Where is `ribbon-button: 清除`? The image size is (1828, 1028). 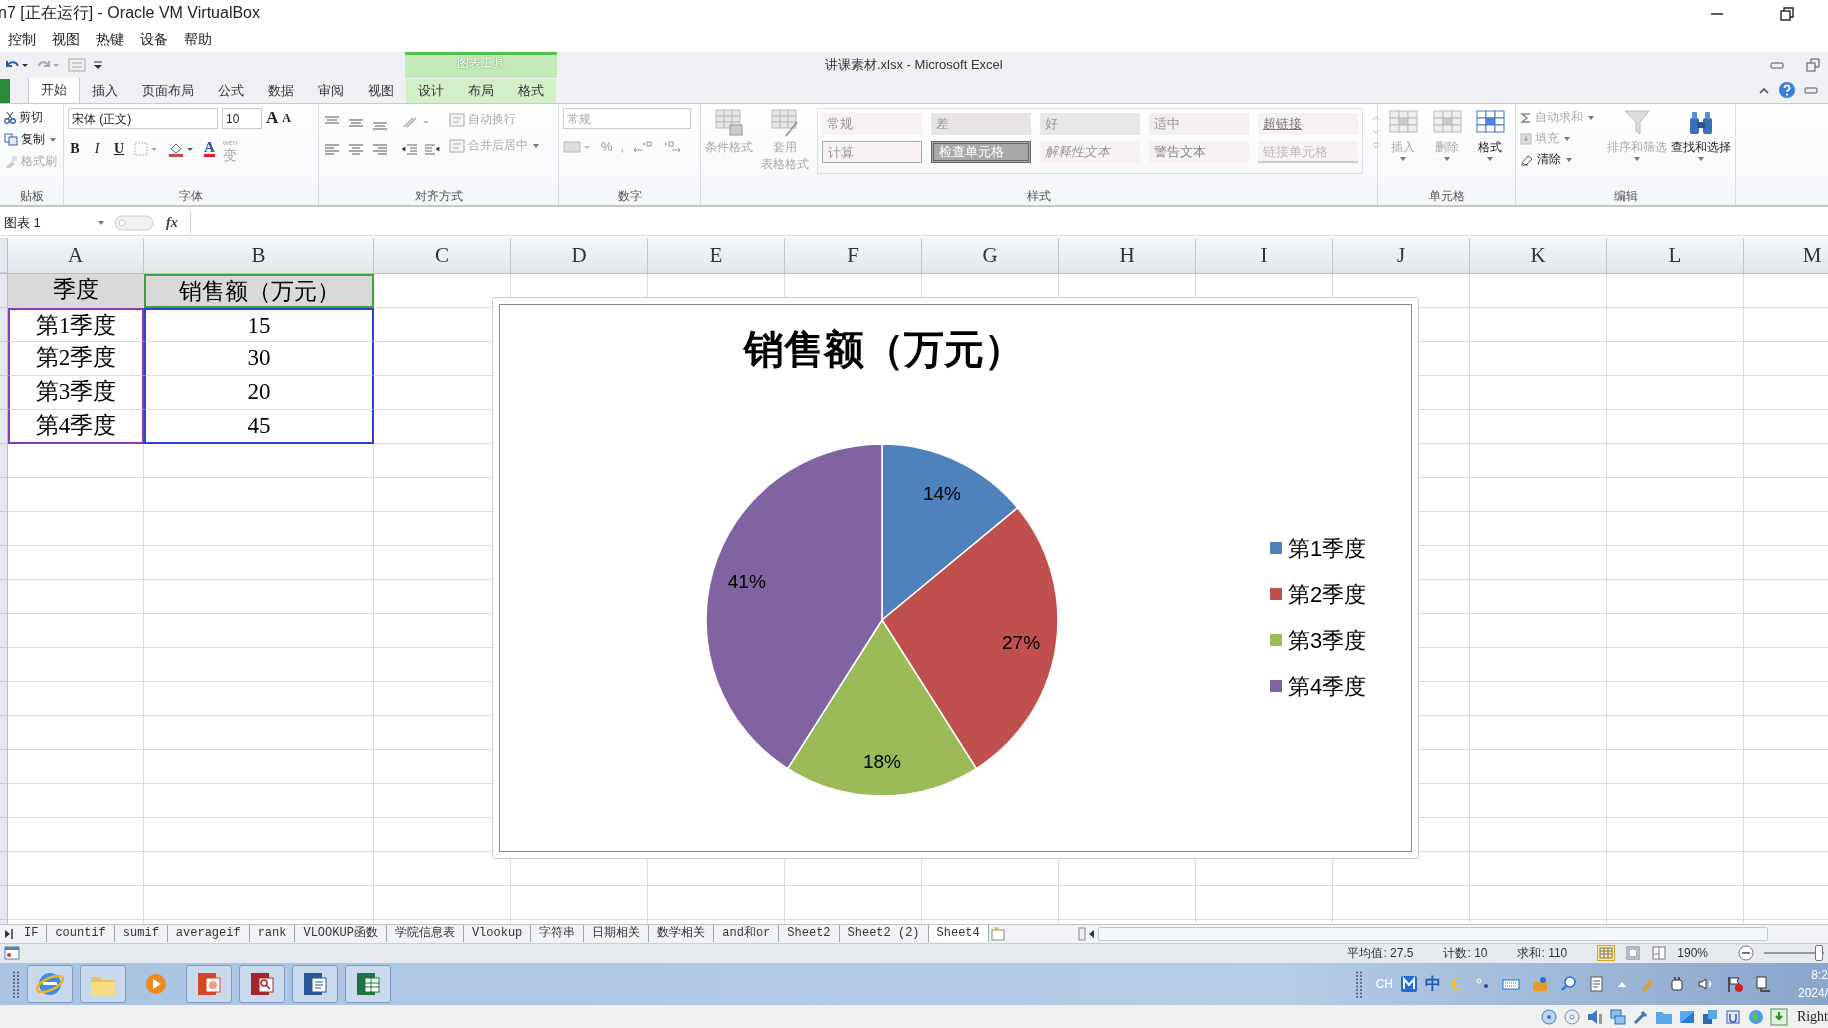
ribbon-button: 清除 is located at coordinates (1561, 159).